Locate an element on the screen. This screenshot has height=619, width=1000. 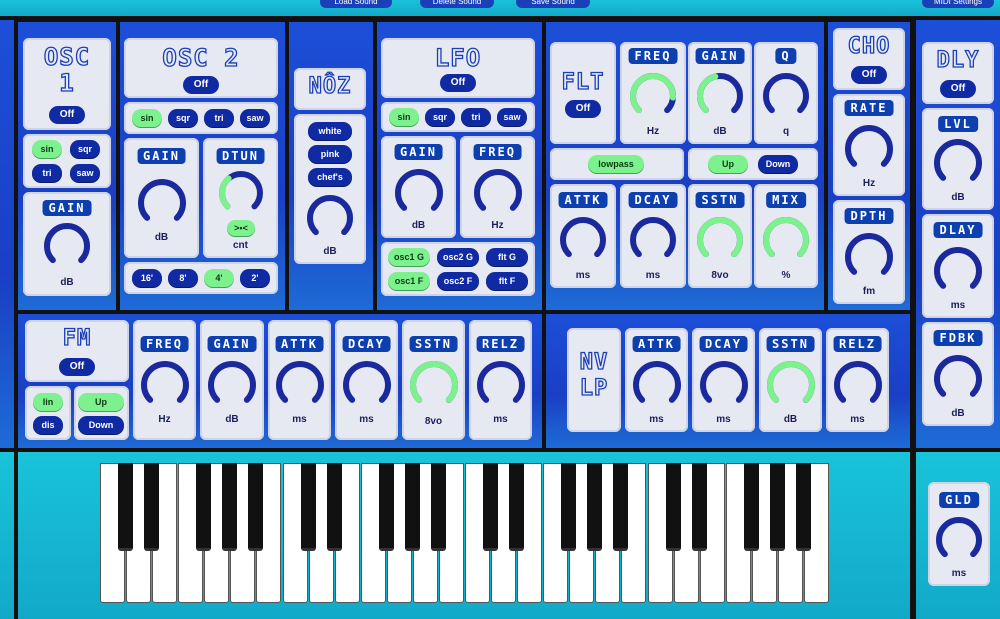
osc1-wave-sqr: sqr is located at coordinates (85, 149).